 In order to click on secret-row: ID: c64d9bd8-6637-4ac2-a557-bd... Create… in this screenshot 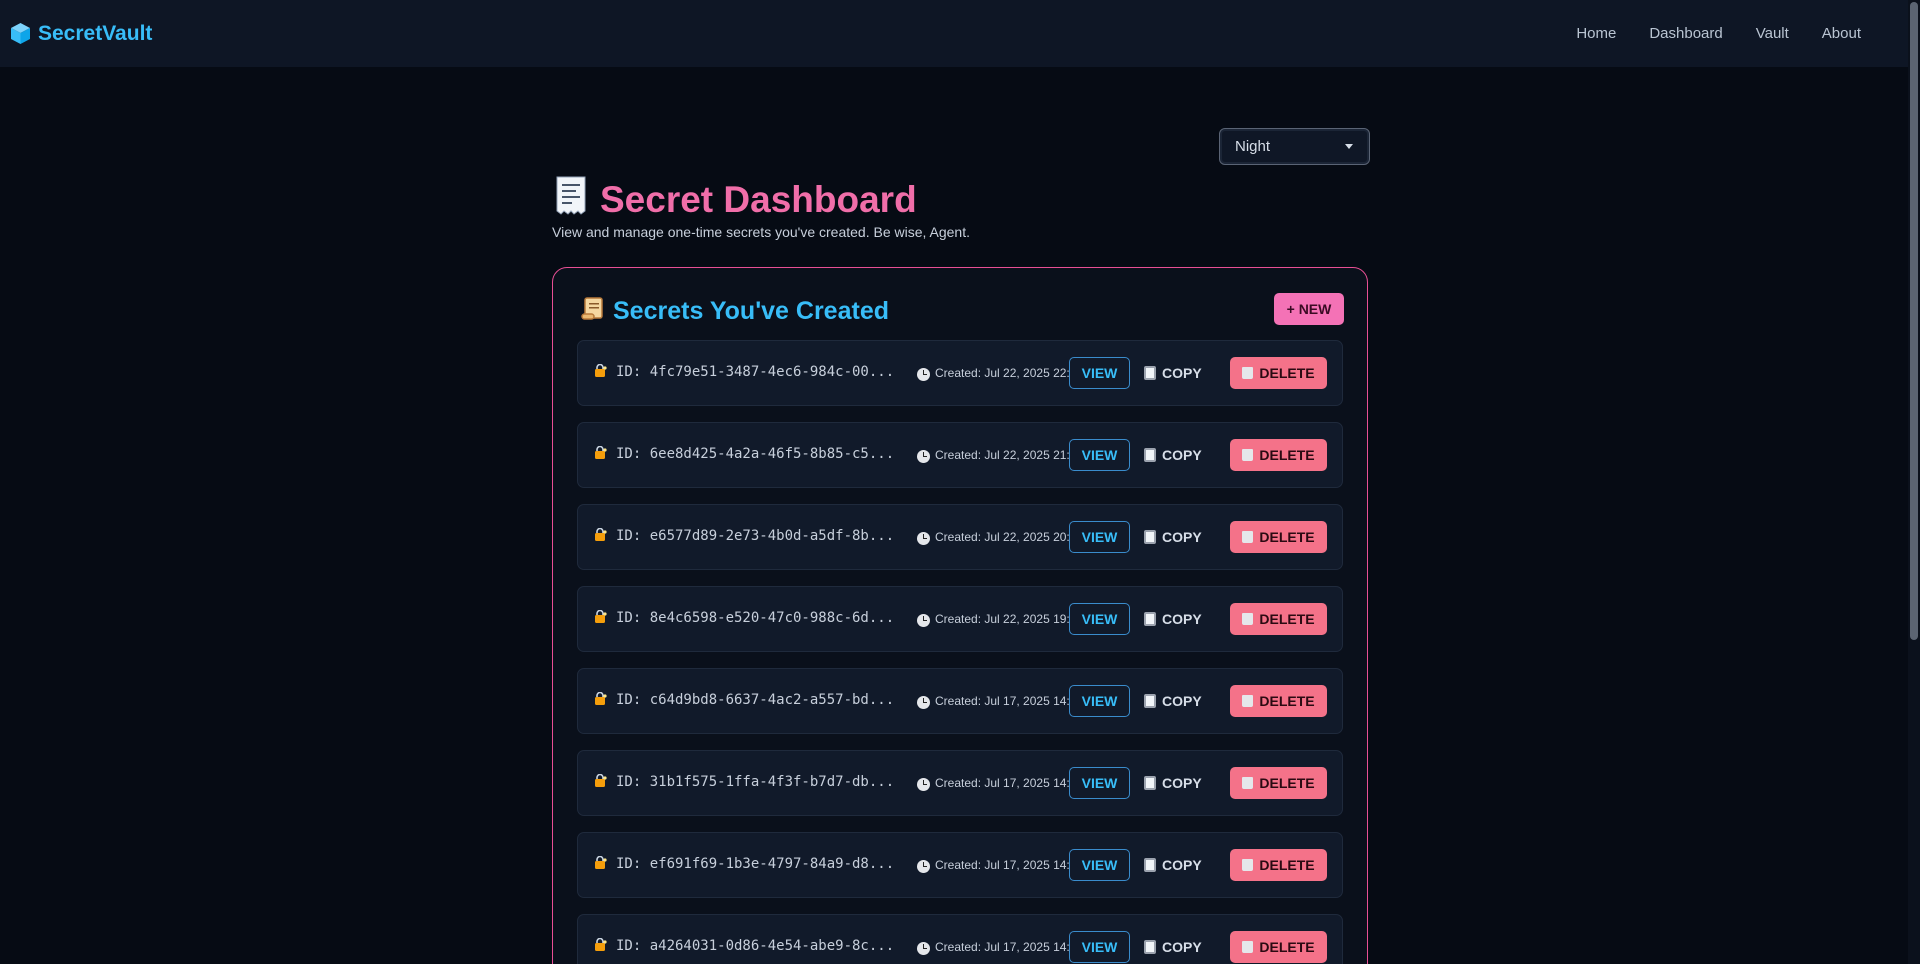, I will do `click(960, 701)`.